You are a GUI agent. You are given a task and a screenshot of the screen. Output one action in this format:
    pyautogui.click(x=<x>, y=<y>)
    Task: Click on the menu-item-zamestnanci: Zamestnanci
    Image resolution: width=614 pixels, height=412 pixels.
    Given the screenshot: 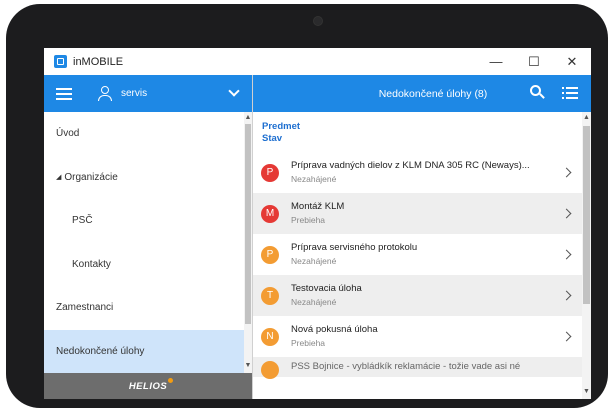 What is the action you would take?
    pyautogui.click(x=144, y=308)
    